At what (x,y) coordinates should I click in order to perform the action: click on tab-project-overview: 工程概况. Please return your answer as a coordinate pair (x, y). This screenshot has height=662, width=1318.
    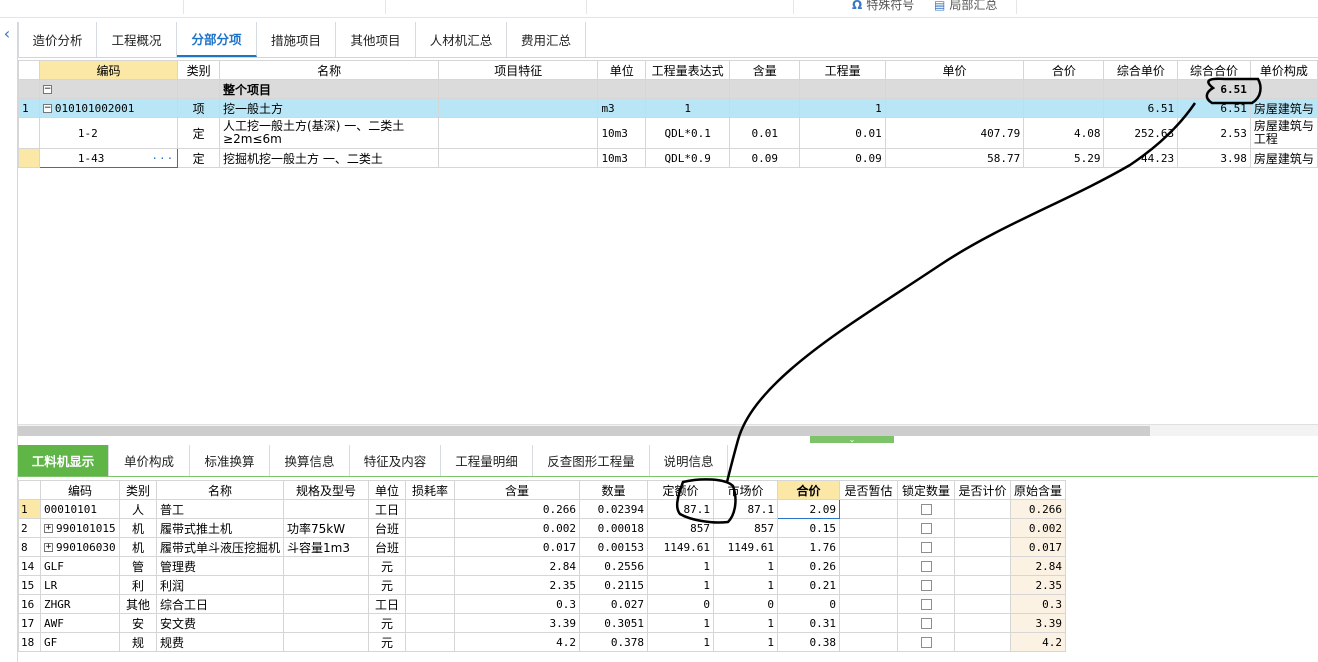
    Looking at the image, I should click on (137, 39).